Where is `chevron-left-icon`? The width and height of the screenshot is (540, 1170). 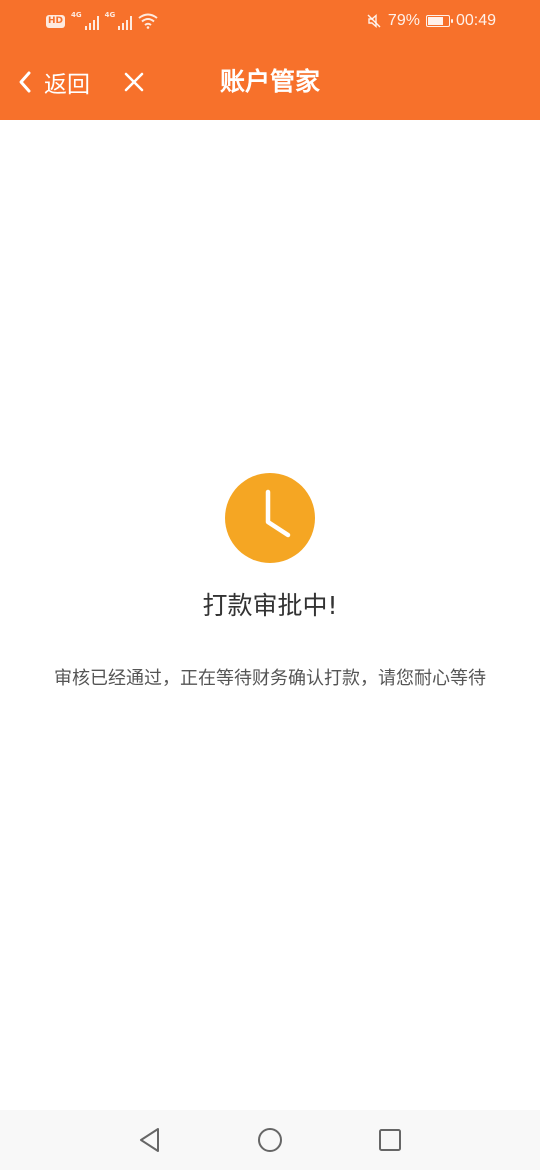 chevron-left-icon is located at coordinates (25, 82).